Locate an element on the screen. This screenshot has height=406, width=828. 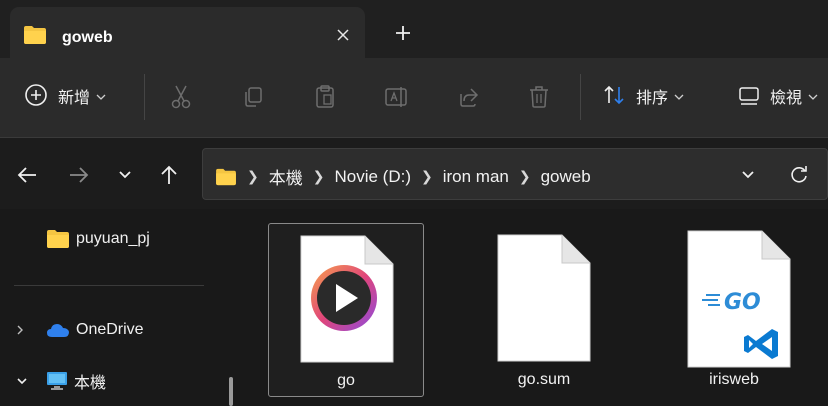
tab-title: goweb is located at coordinates (87, 37).